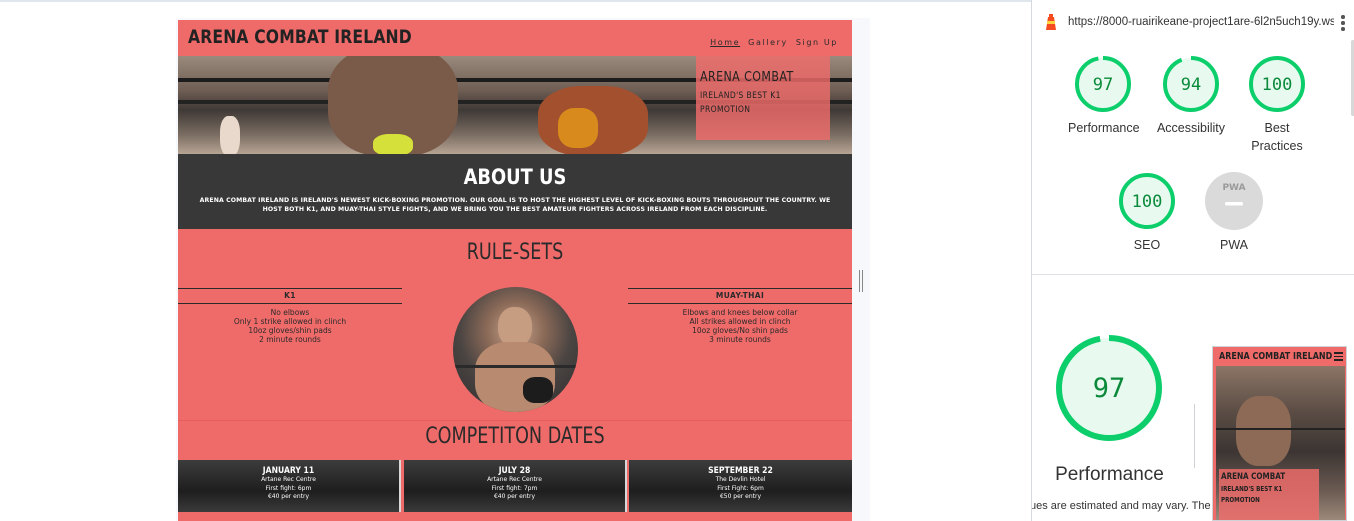 Image resolution: width=1354 pixels, height=521 pixels. I want to click on event-first-fight: First fight: 7pm, so click(514, 488).